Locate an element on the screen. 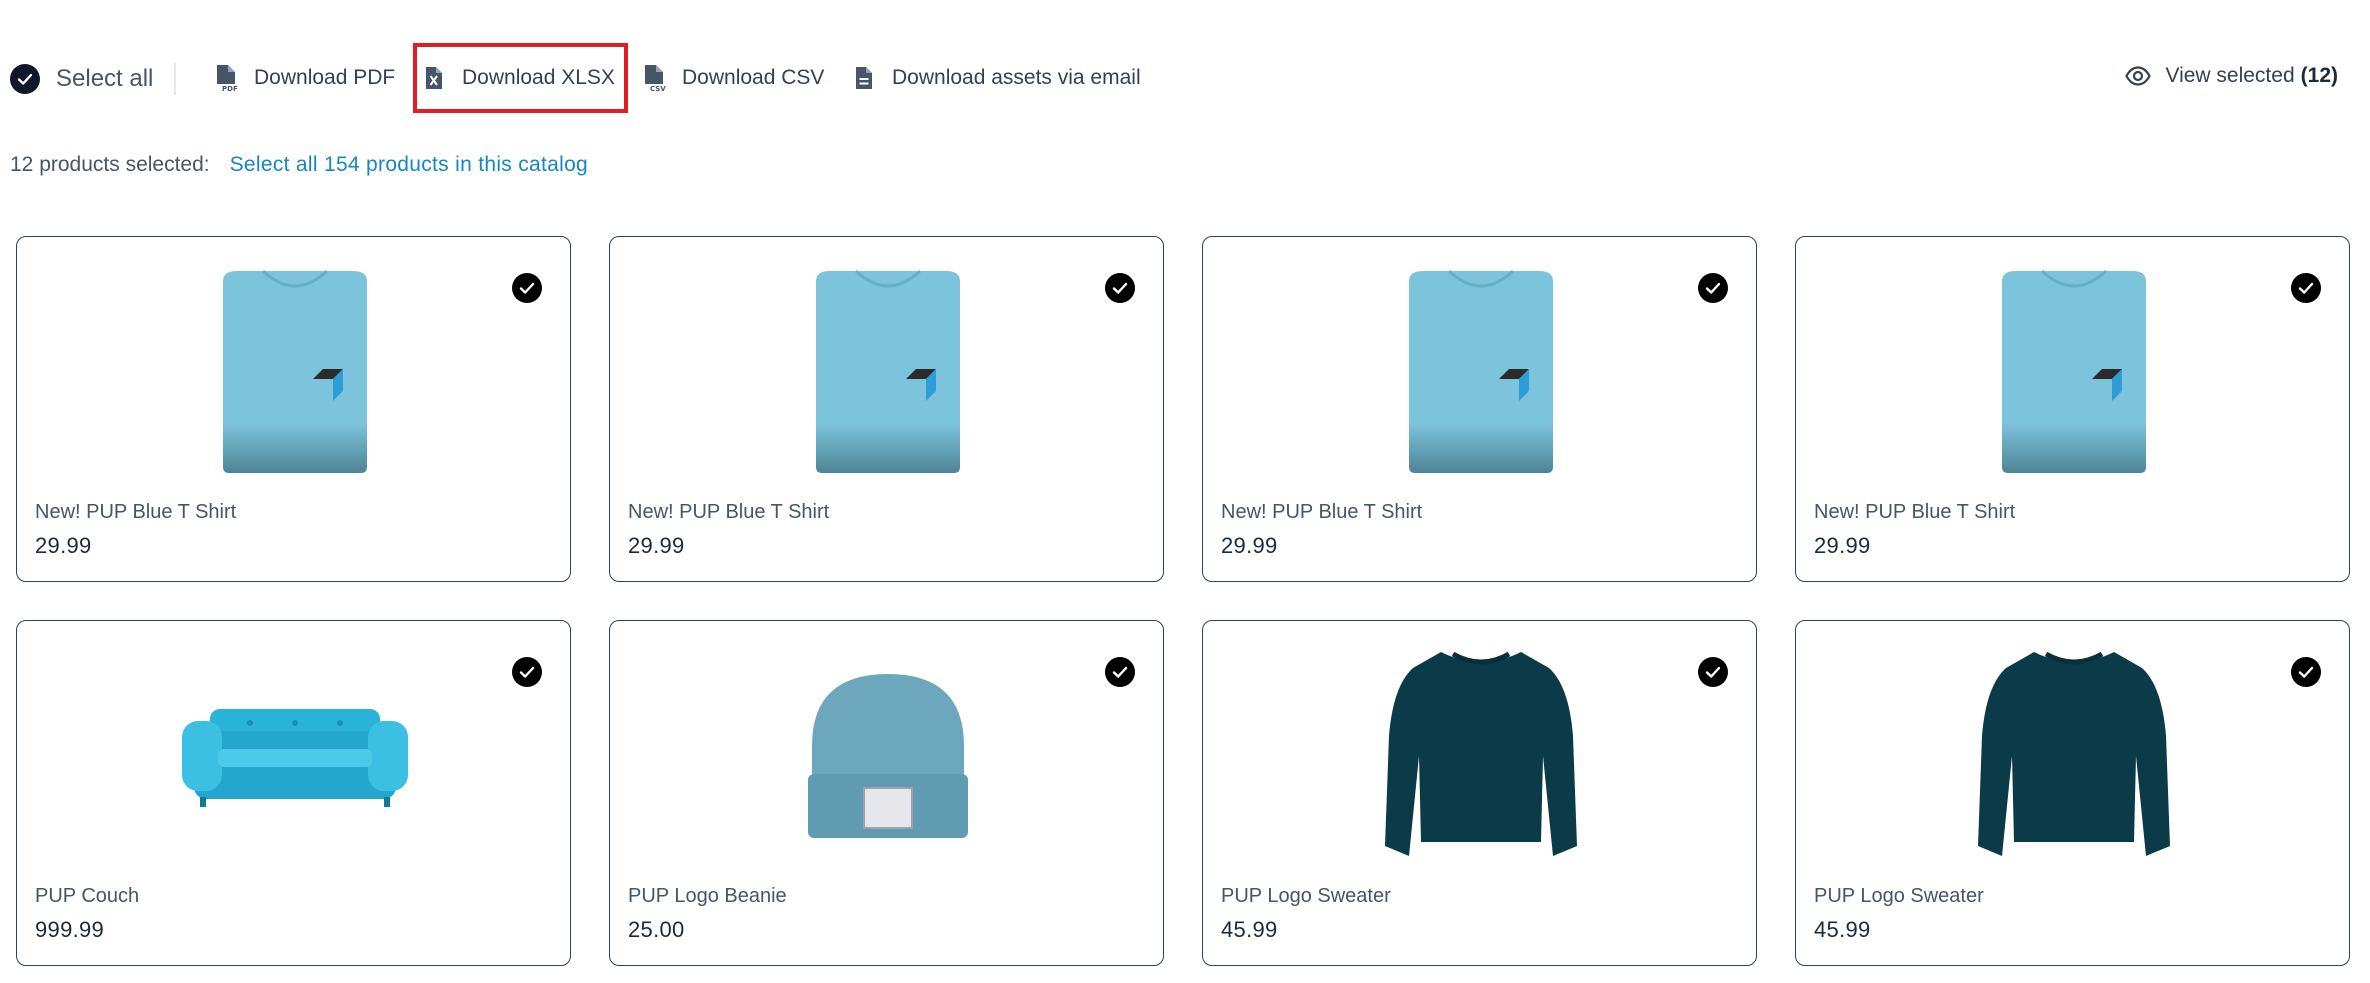 The height and width of the screenshot is (983, 2370). download-pdf-button: PDF Download PDF is located at coordinates (304, 78).